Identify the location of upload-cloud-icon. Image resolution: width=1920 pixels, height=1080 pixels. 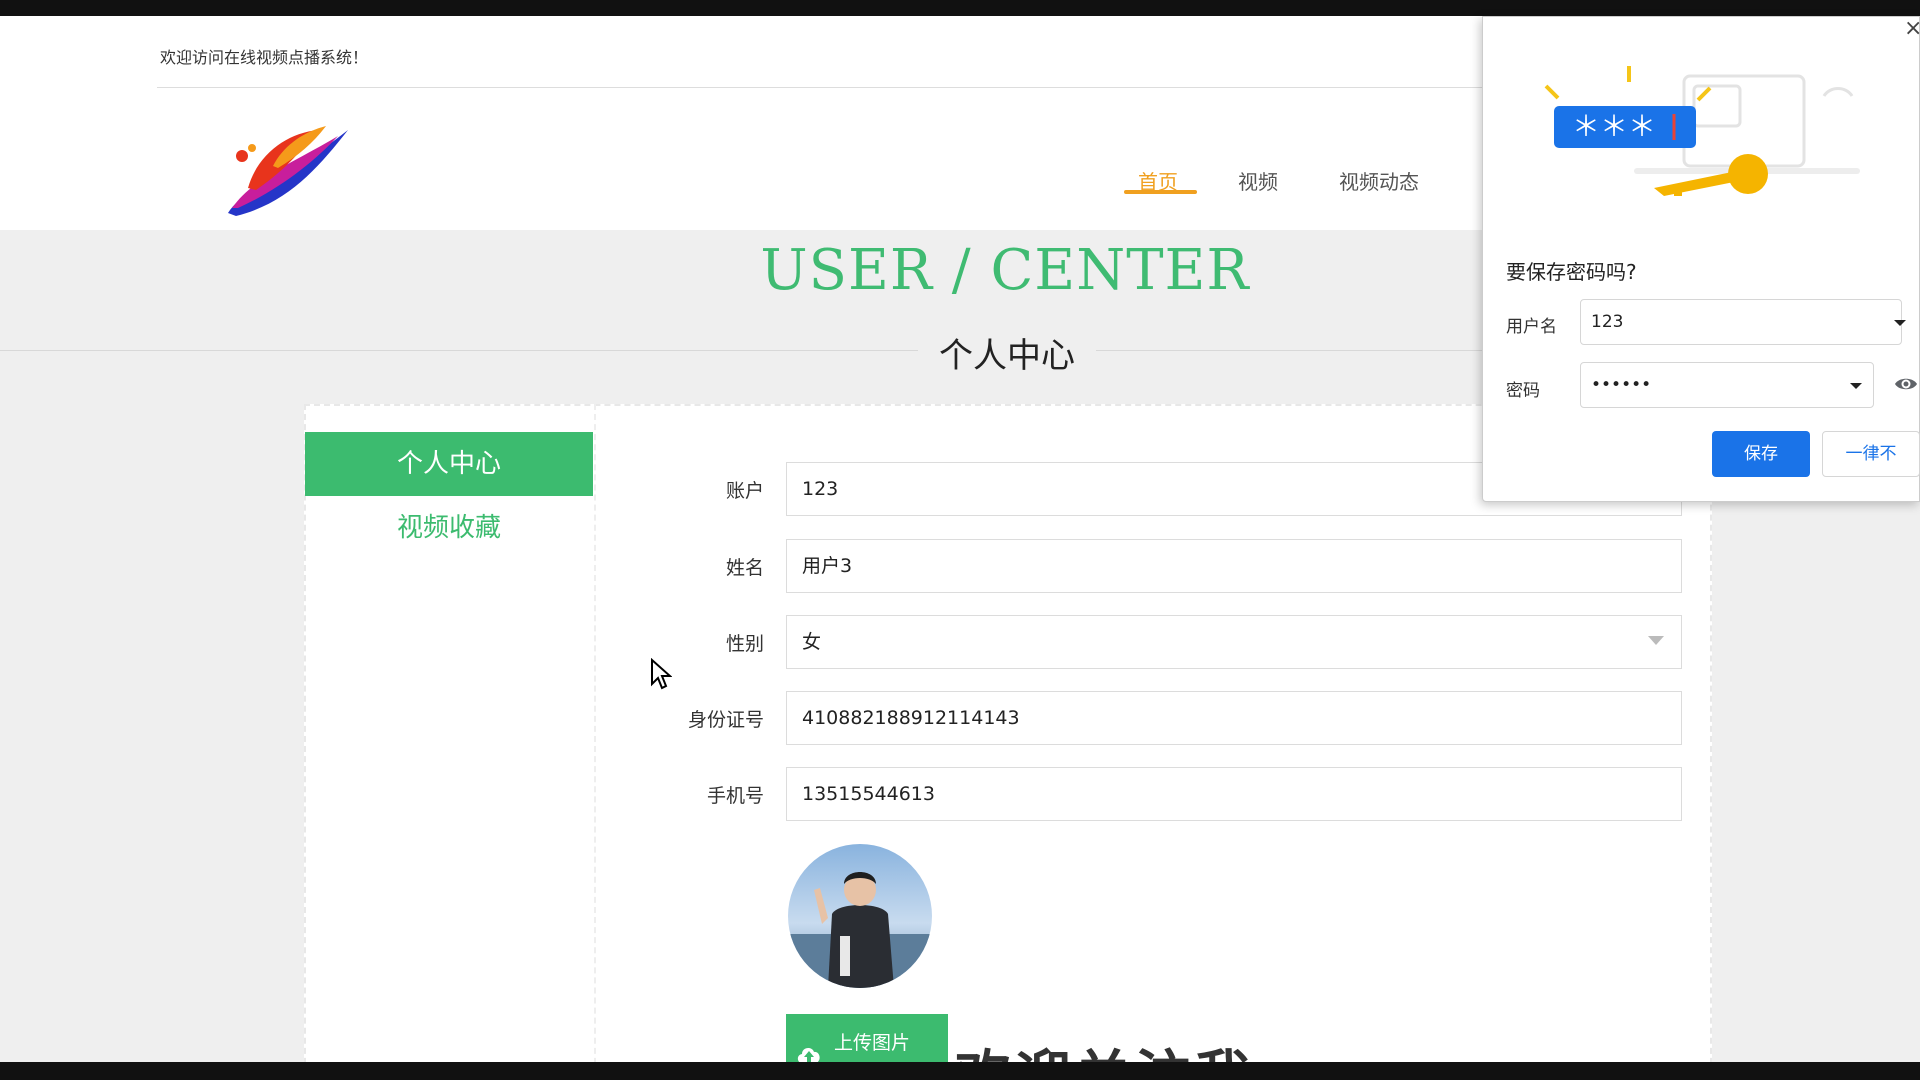
(809, 1046).